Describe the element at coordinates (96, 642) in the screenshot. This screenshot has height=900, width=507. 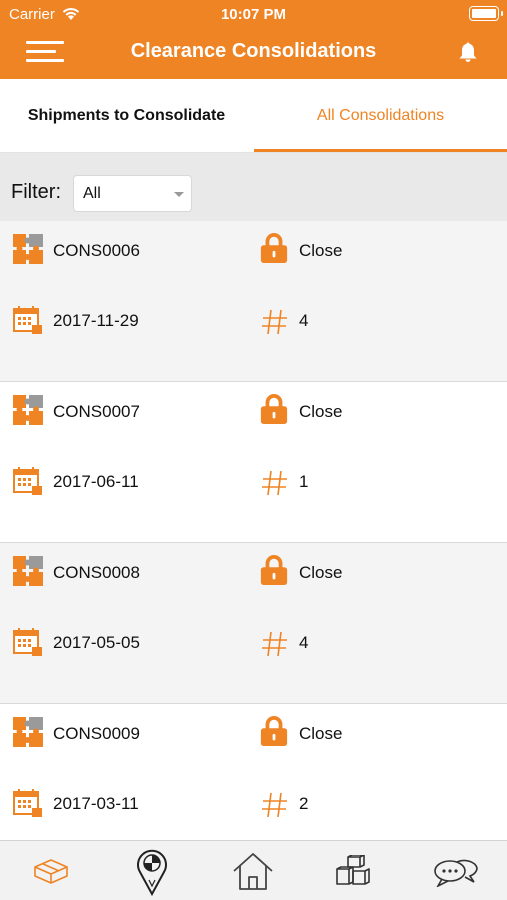
I see `consolidation-date: 2017-05-05` at that location.